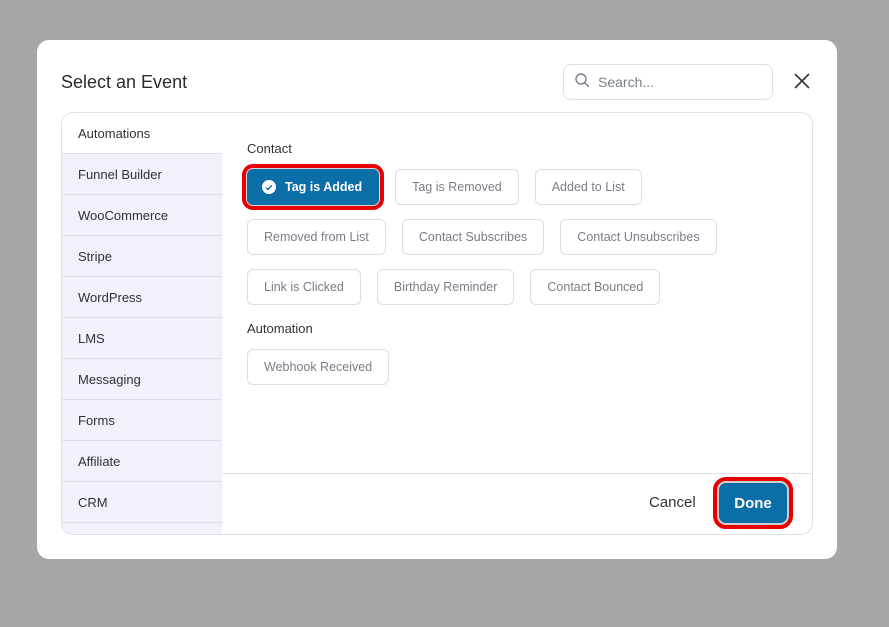 The height and width of the screenshot is (627, 889). I want to click on event-label: Tag is Added, so click(324, 187).